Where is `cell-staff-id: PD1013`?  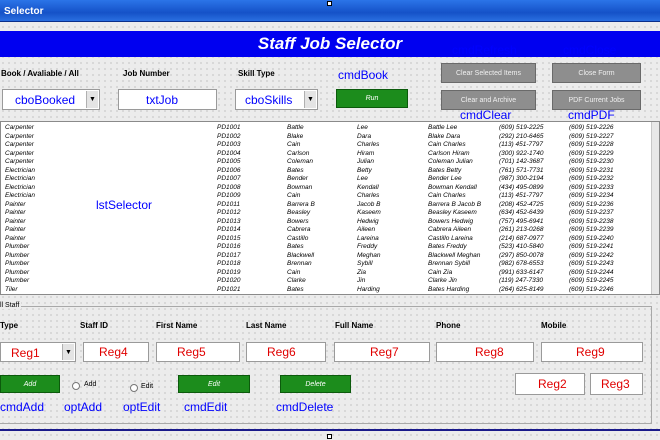
cell-staff-id: PD1013 is located at coordinates (229, 221).